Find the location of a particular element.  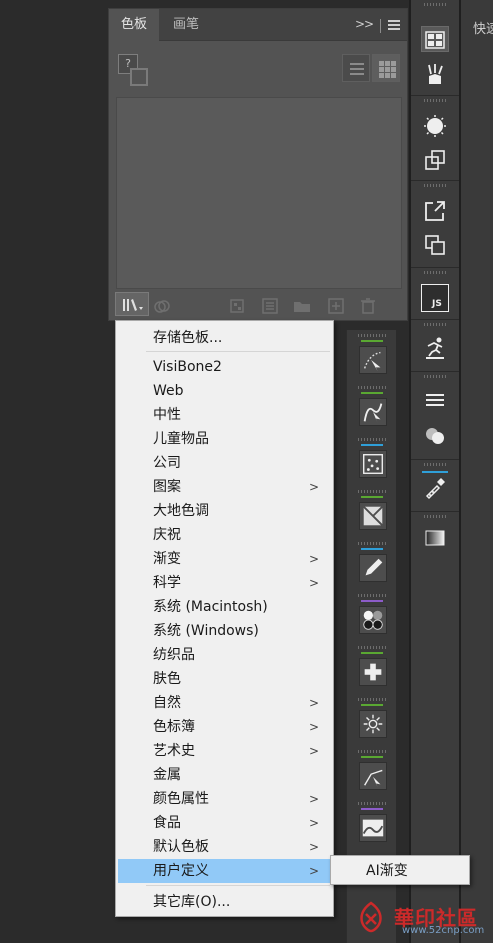

menu-item-art-history: 艺术史 > is located at coordinates (224, 751).